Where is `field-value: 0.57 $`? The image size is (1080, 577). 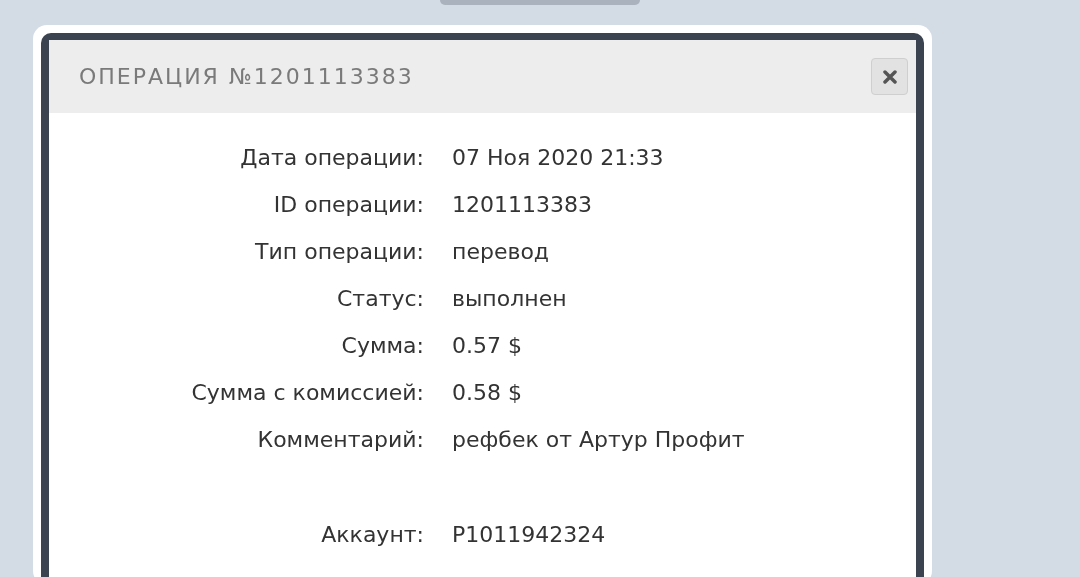
field-value: 0.57 $ is located at coordinates (487, 346).